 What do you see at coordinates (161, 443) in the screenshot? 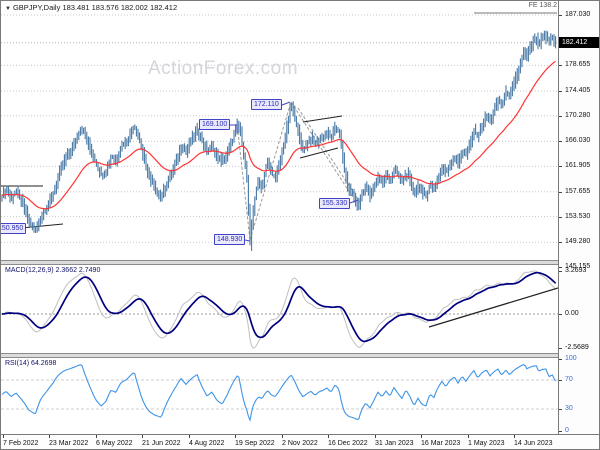
I see `time-axis-label: 21 Jun 2022` at bounding box center [161, 443].